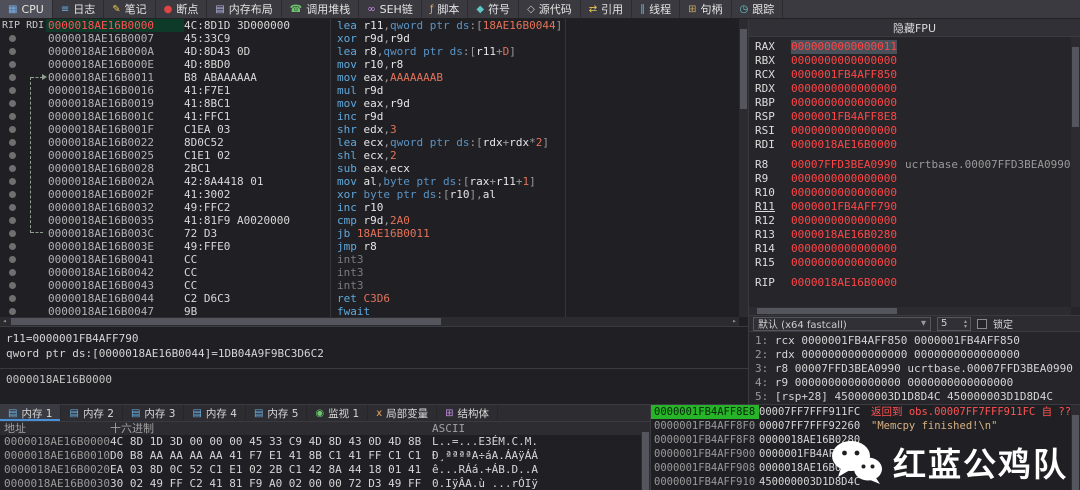 Image resolution: width=1080 pixels, height=490 pixels. What do you see at coordinates (390, 9) in the screenshot?
I see `tab-seh-chain: ∞ SEH链` at bounding box center [390, 9].